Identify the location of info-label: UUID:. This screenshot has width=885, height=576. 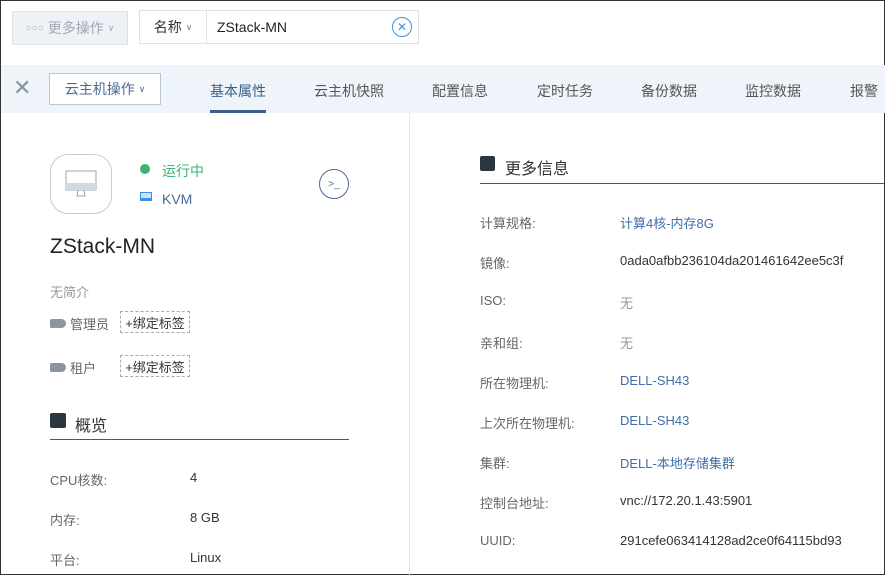
(498, 540).